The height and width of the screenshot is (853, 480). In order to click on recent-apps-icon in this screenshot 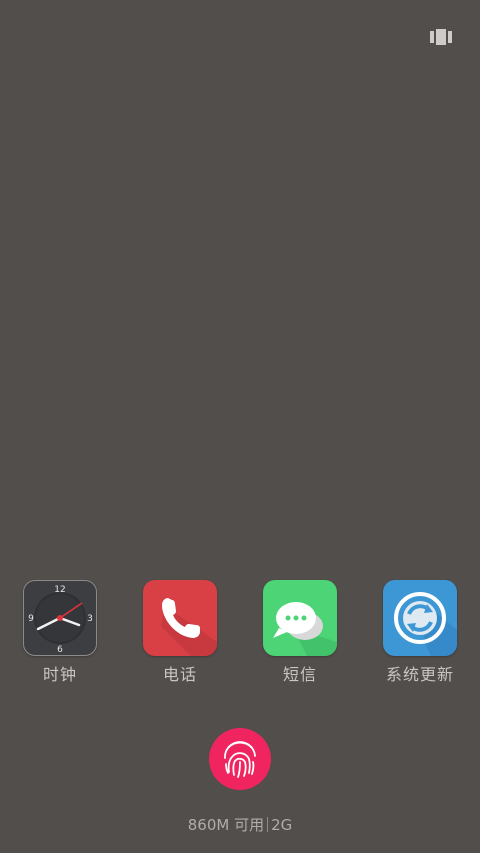, I will do `click(441, 37)`.